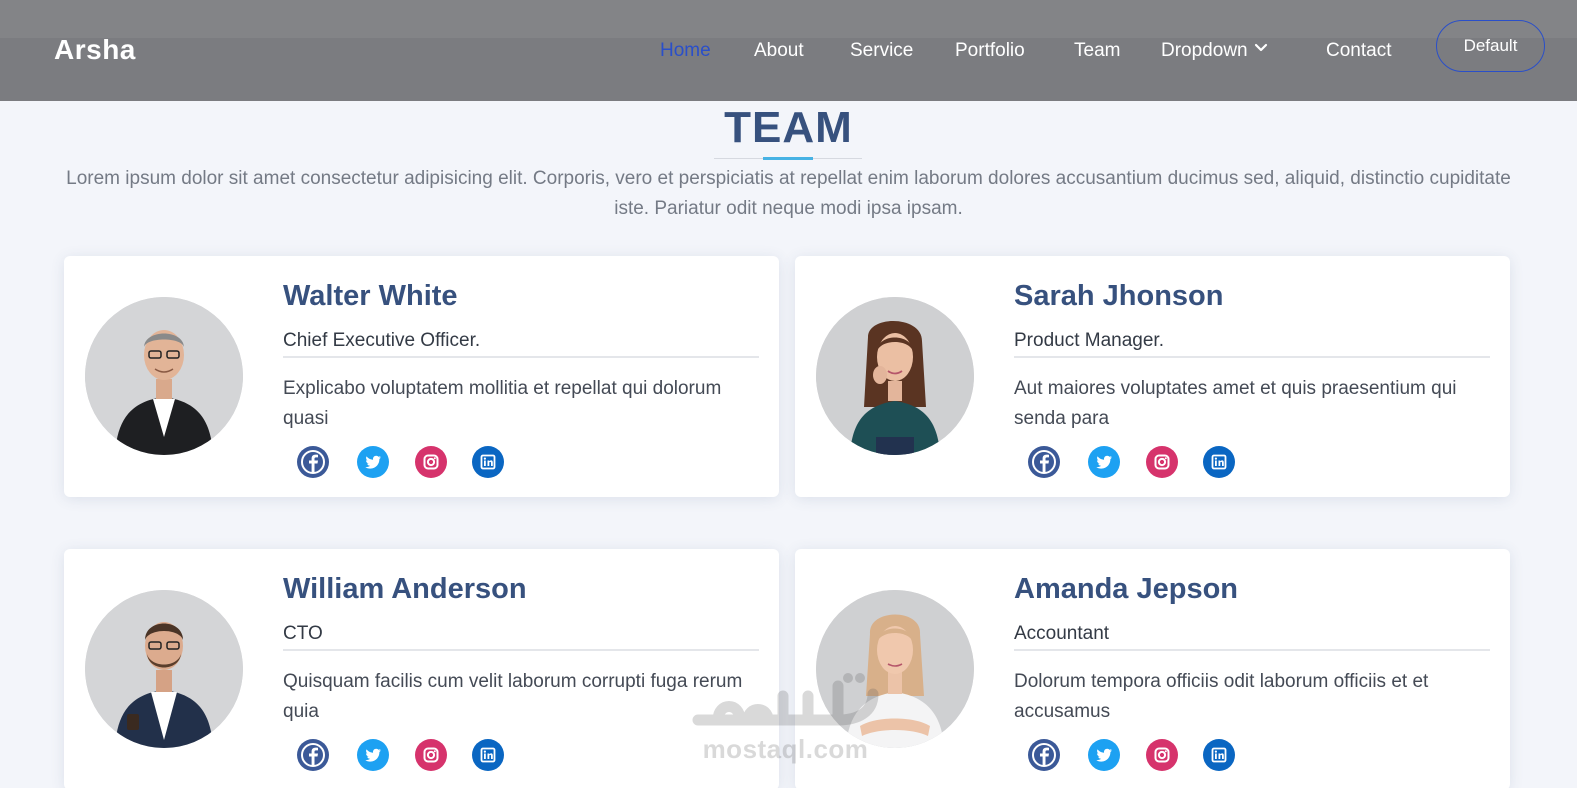  What do you see at coordinates (1490, 46) in the screenshot?
I see `default-button: Default` at bounding box center [1490, 46].